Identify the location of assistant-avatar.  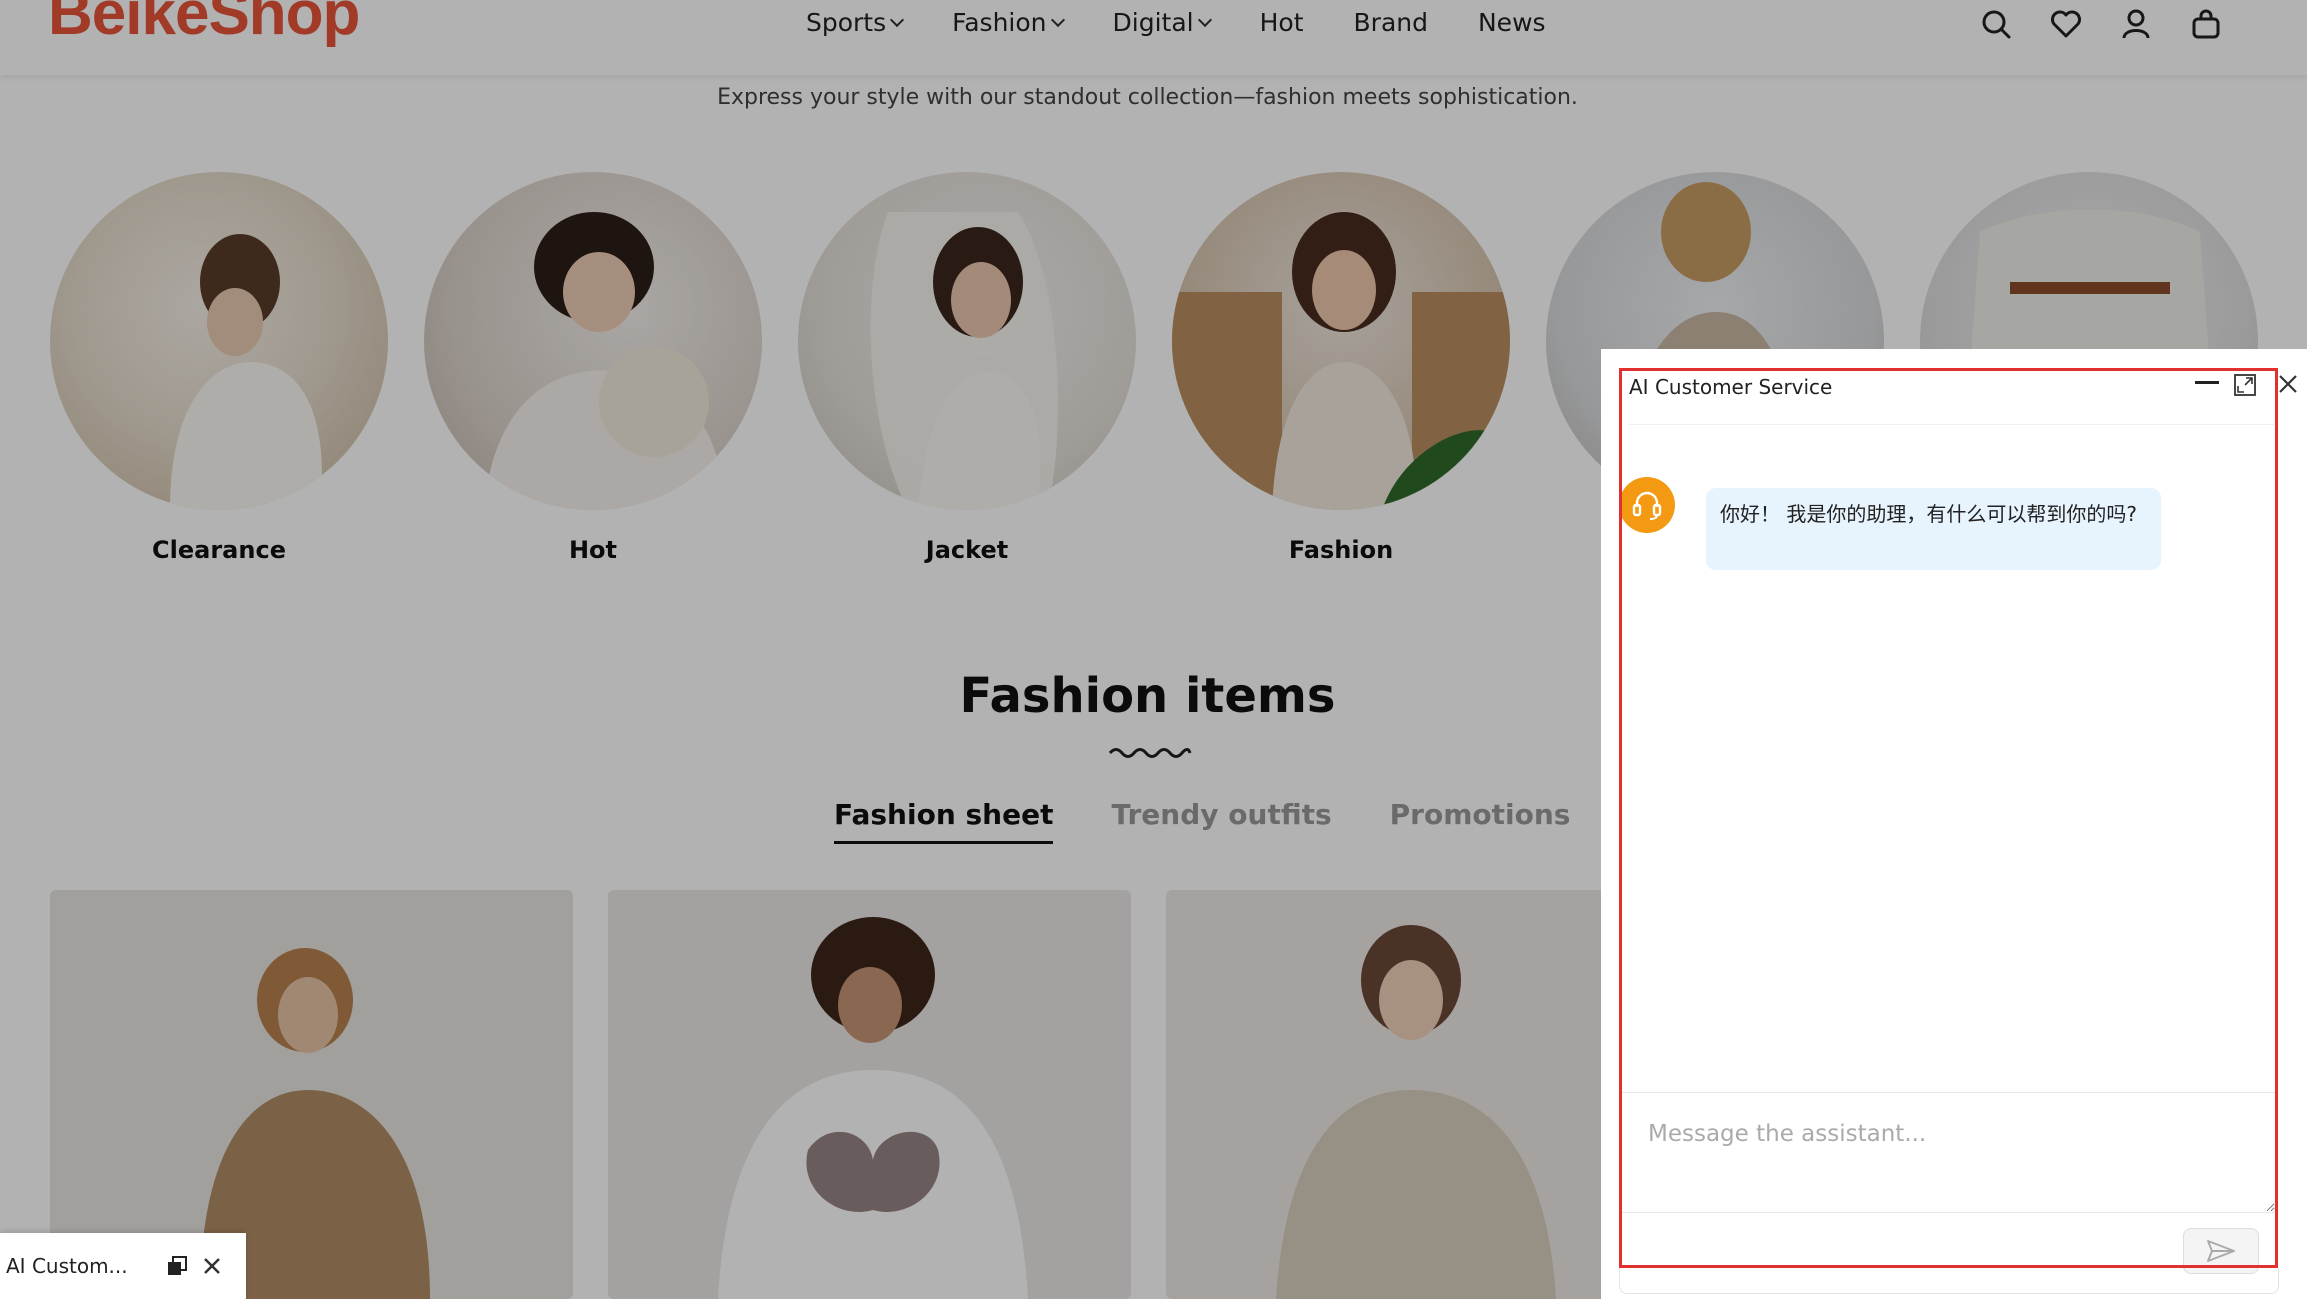
(1647, 505).